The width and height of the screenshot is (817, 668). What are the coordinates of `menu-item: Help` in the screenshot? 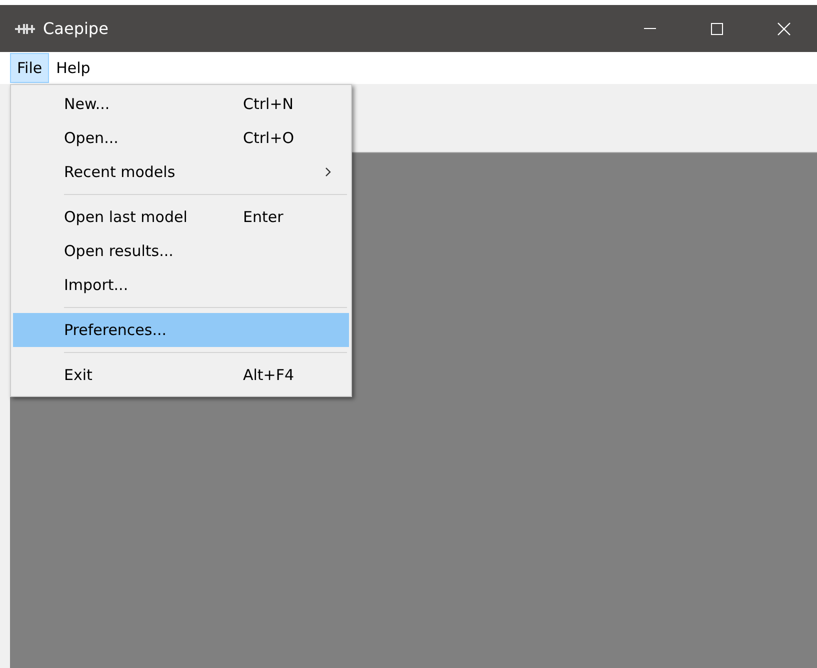 It's located at (73, 68).